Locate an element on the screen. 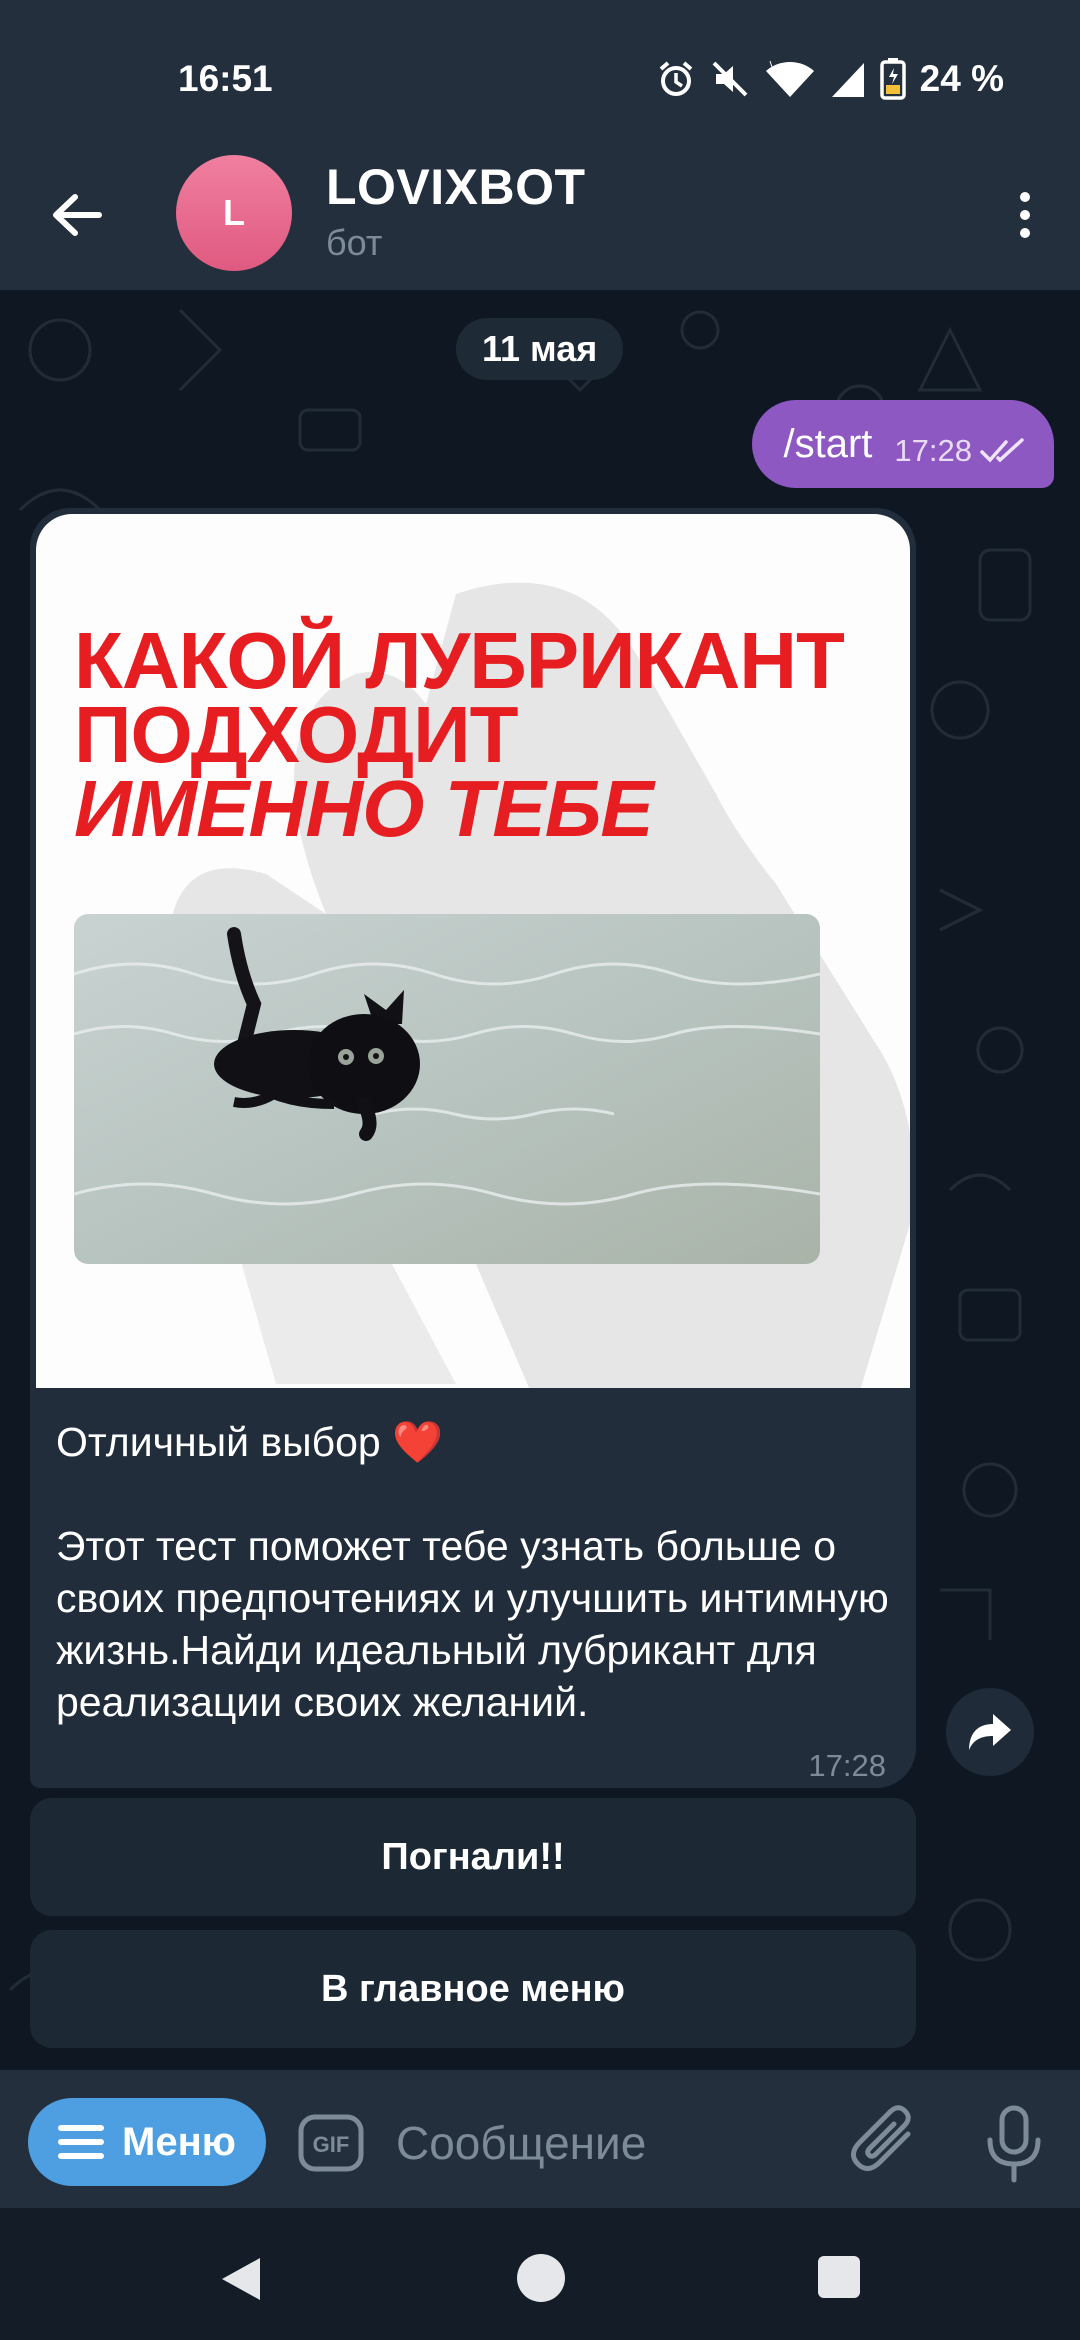  signal-icon is located at coordinates (847, 80).